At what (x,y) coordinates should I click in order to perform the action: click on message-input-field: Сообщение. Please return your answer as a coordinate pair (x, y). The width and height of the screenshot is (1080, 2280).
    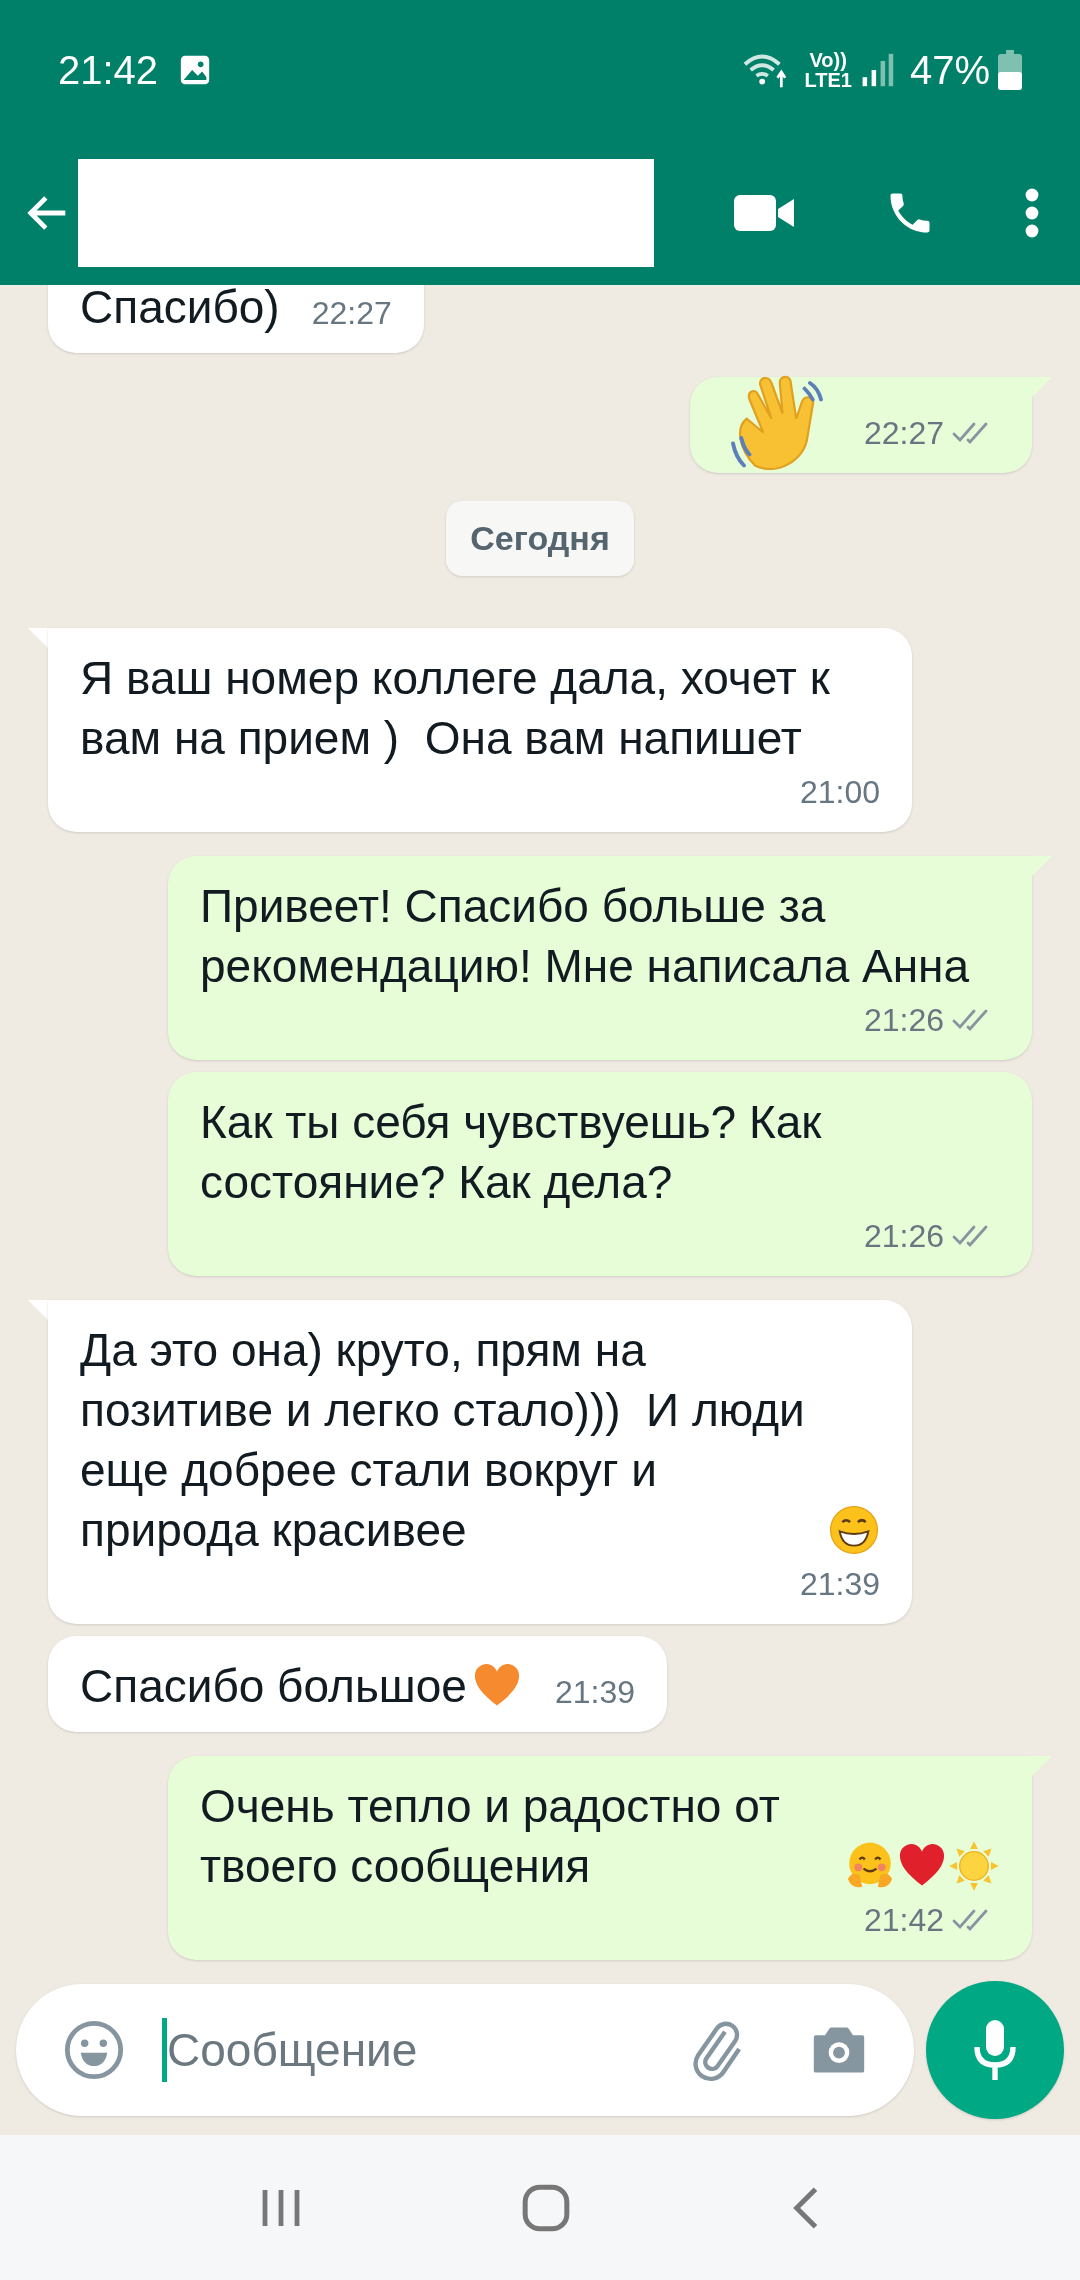
    Looking at the image, I should click on (465, 2050).